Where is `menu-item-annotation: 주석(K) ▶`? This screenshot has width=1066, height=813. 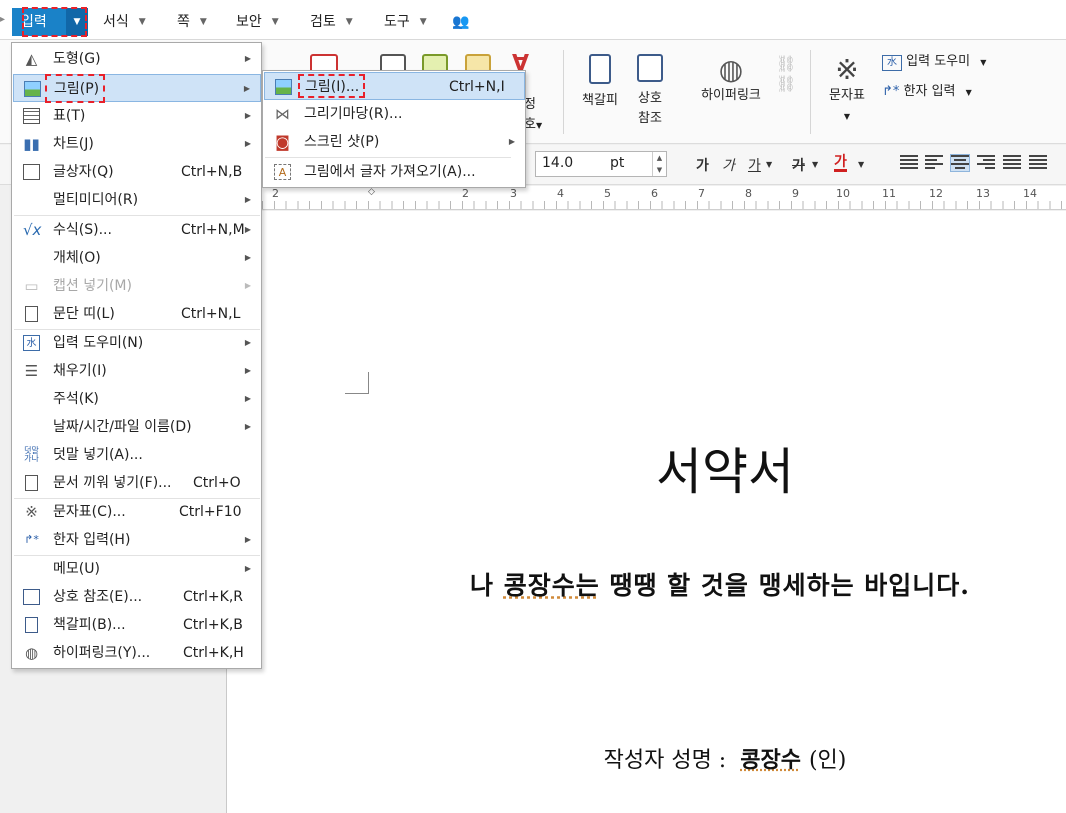 menu-item-annotation: 주석(K) ▶ is located at coordinates (137, 399).